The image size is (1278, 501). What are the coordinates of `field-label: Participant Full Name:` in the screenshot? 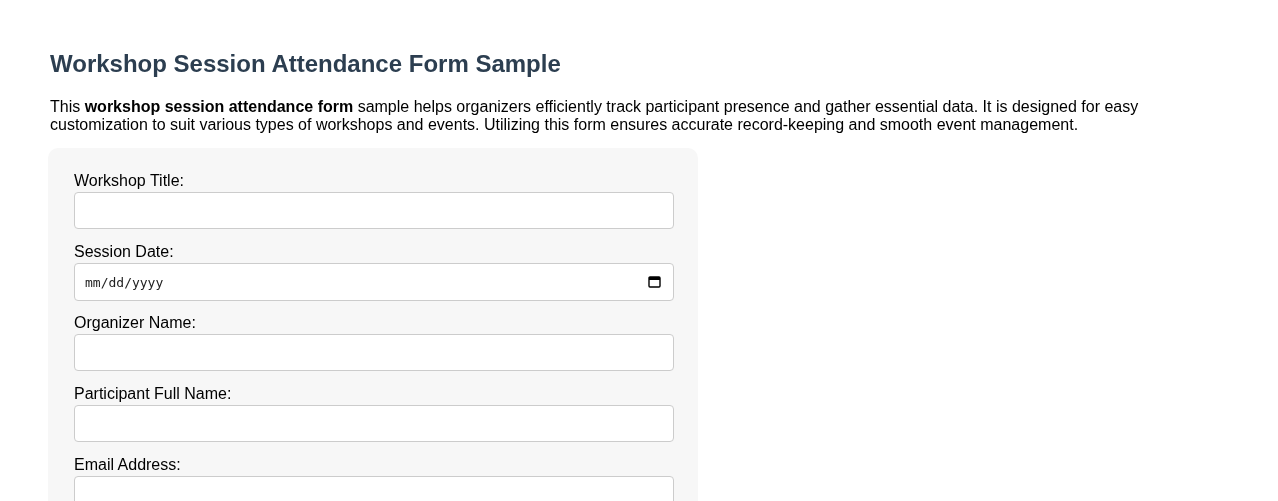 It's located at (153, 394).